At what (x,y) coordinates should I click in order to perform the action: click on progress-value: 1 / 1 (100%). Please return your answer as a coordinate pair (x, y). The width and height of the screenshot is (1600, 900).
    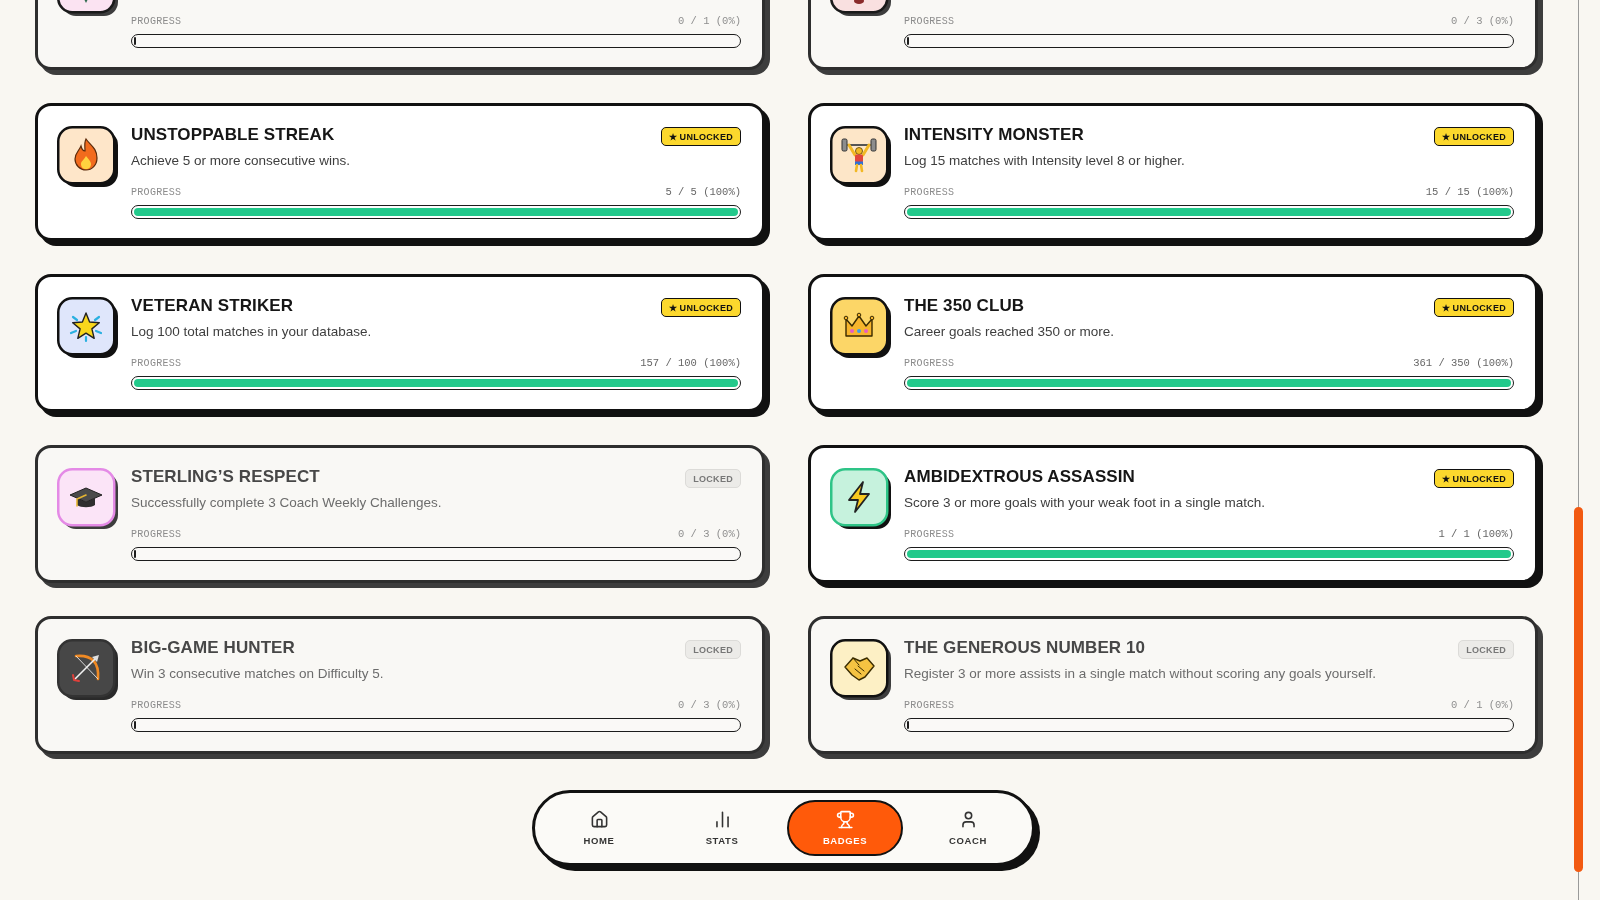
    Looking at the image, I should click on (1476, 534).